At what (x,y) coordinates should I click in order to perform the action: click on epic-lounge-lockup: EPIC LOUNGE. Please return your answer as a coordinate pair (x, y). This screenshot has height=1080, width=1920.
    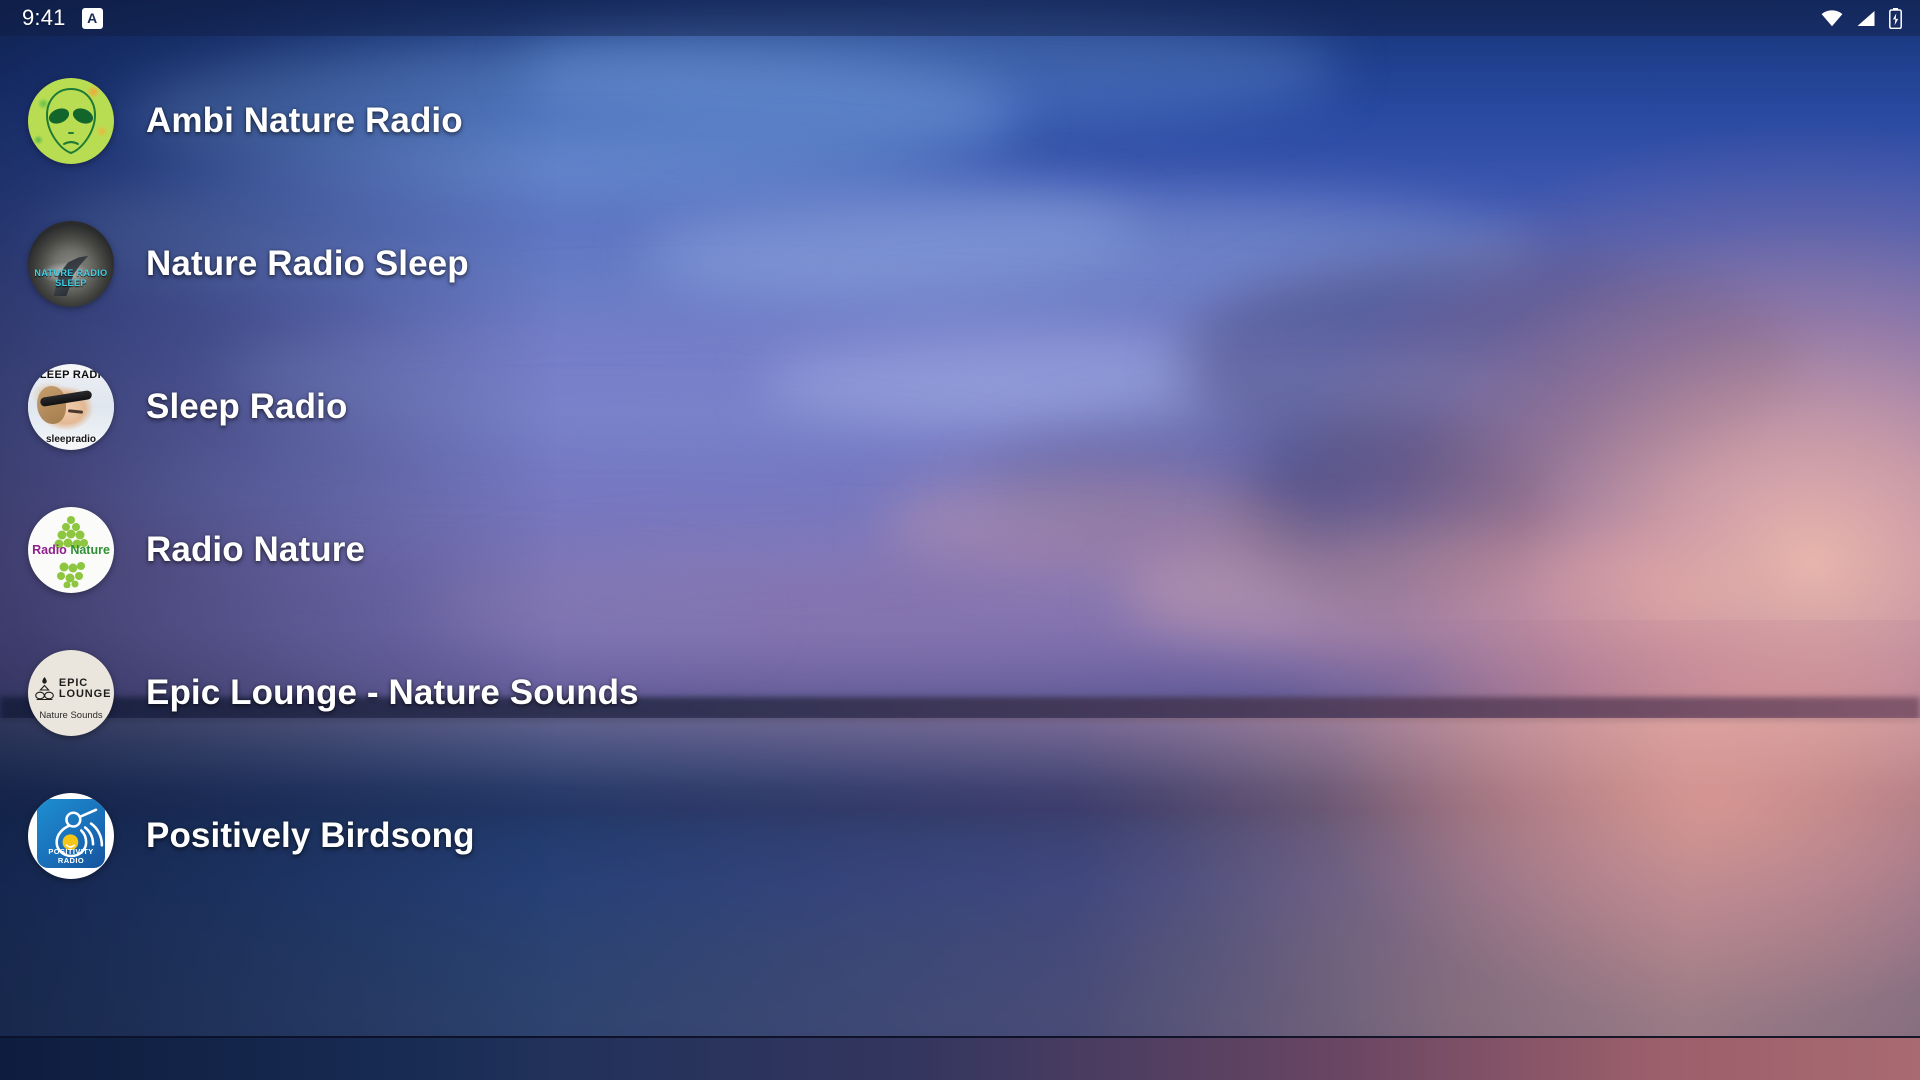
    Looking at the image, I should click on (73, 689).